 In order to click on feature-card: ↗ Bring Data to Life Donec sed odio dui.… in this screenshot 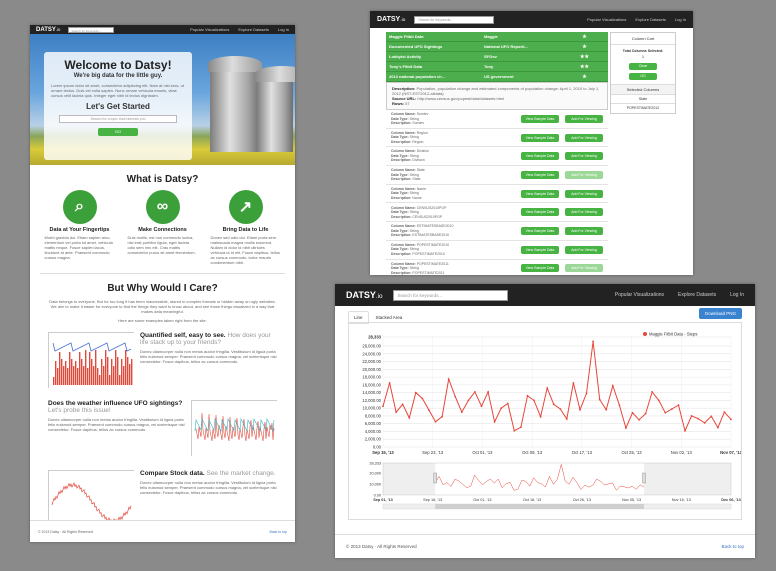, I will do `click(246, 227)`.